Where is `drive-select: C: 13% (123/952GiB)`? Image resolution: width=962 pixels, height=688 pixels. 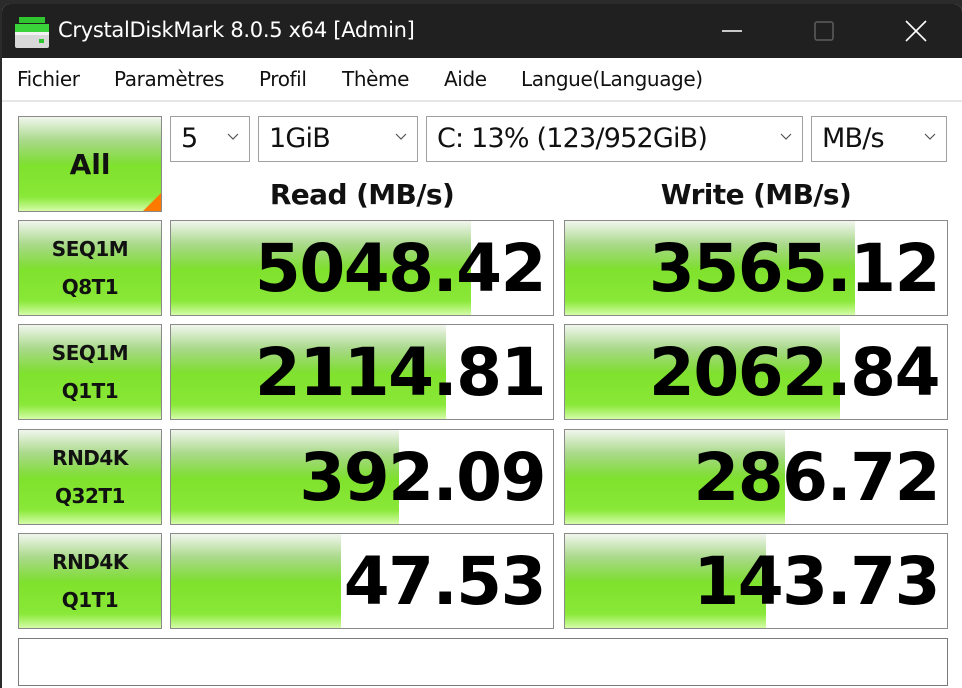 drive-select: C: 13% (123/952GiB) is located at coordinates (614, 139).